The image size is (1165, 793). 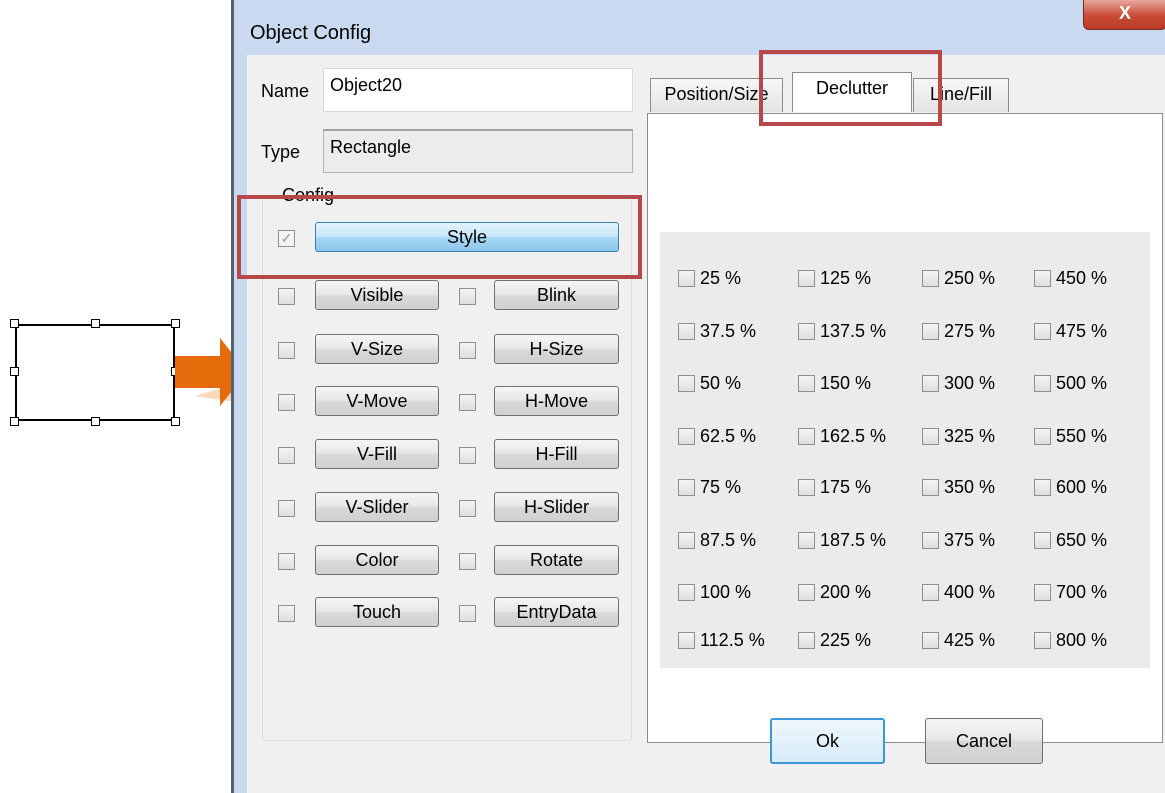 What do you see at coordinates (1124, 15) in the screenshot?
I see `close-button: X` at bounding box center [1124, 15].